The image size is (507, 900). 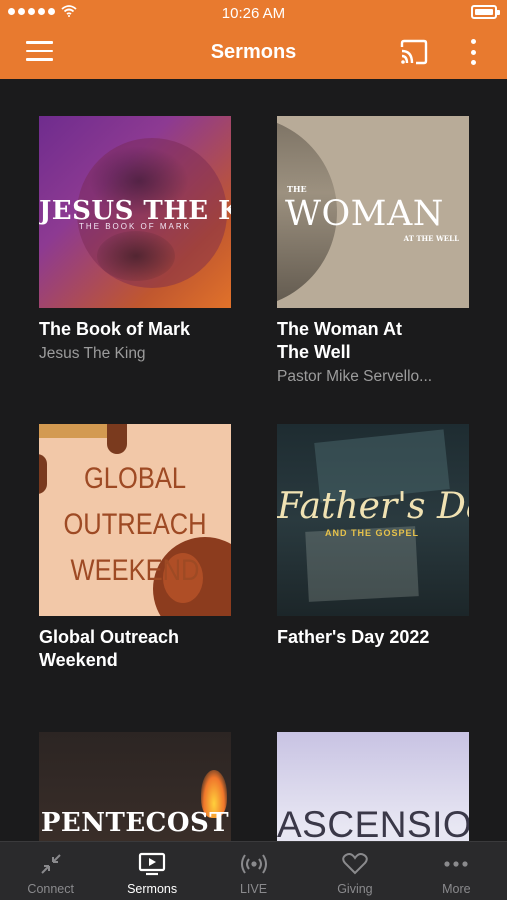 I want to click on more-dots-icon, so click(x=456, y=864).